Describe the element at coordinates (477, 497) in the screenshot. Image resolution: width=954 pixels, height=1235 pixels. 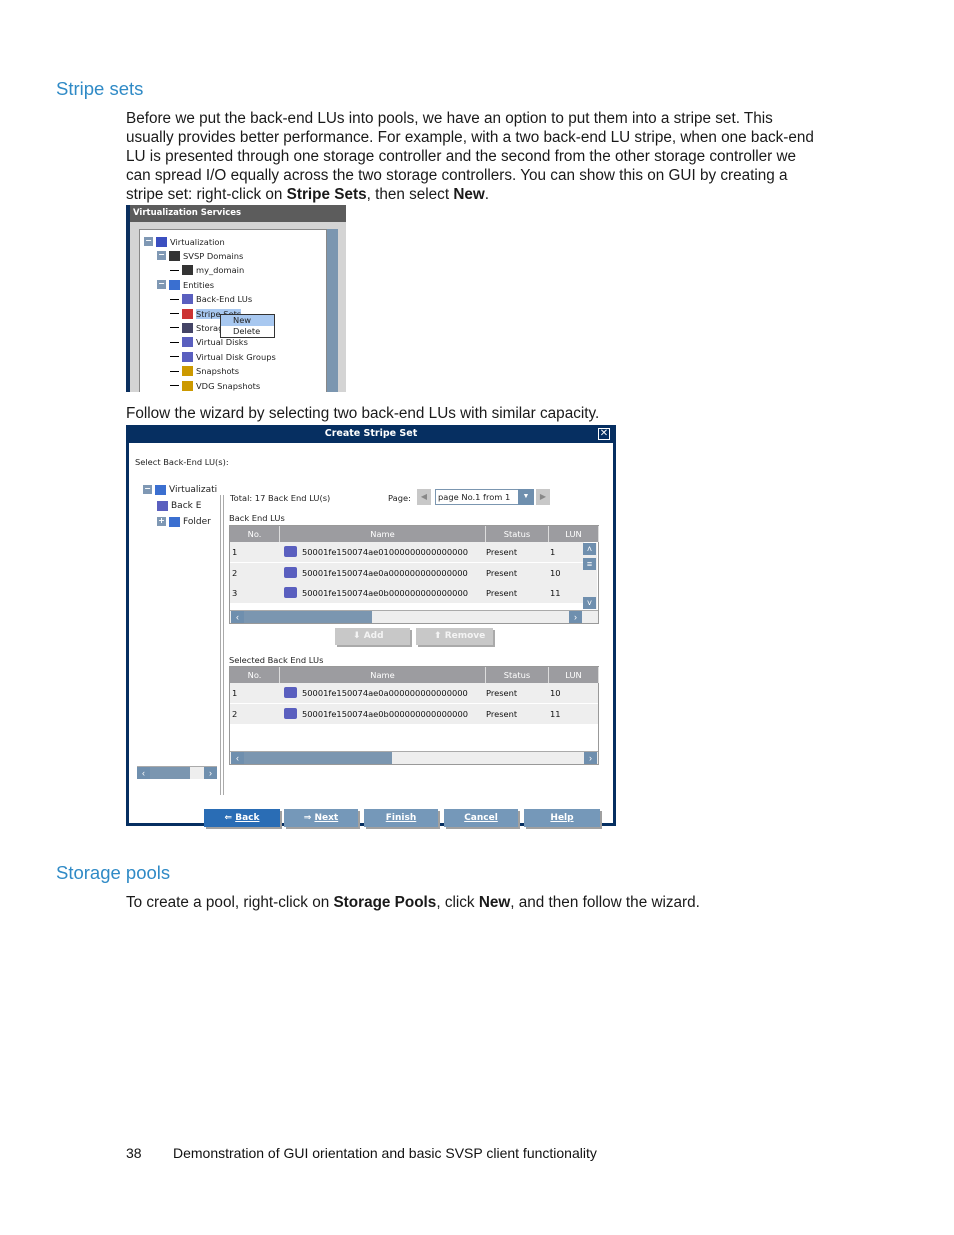
I see `page-select: page No.1 from 1` at that location.